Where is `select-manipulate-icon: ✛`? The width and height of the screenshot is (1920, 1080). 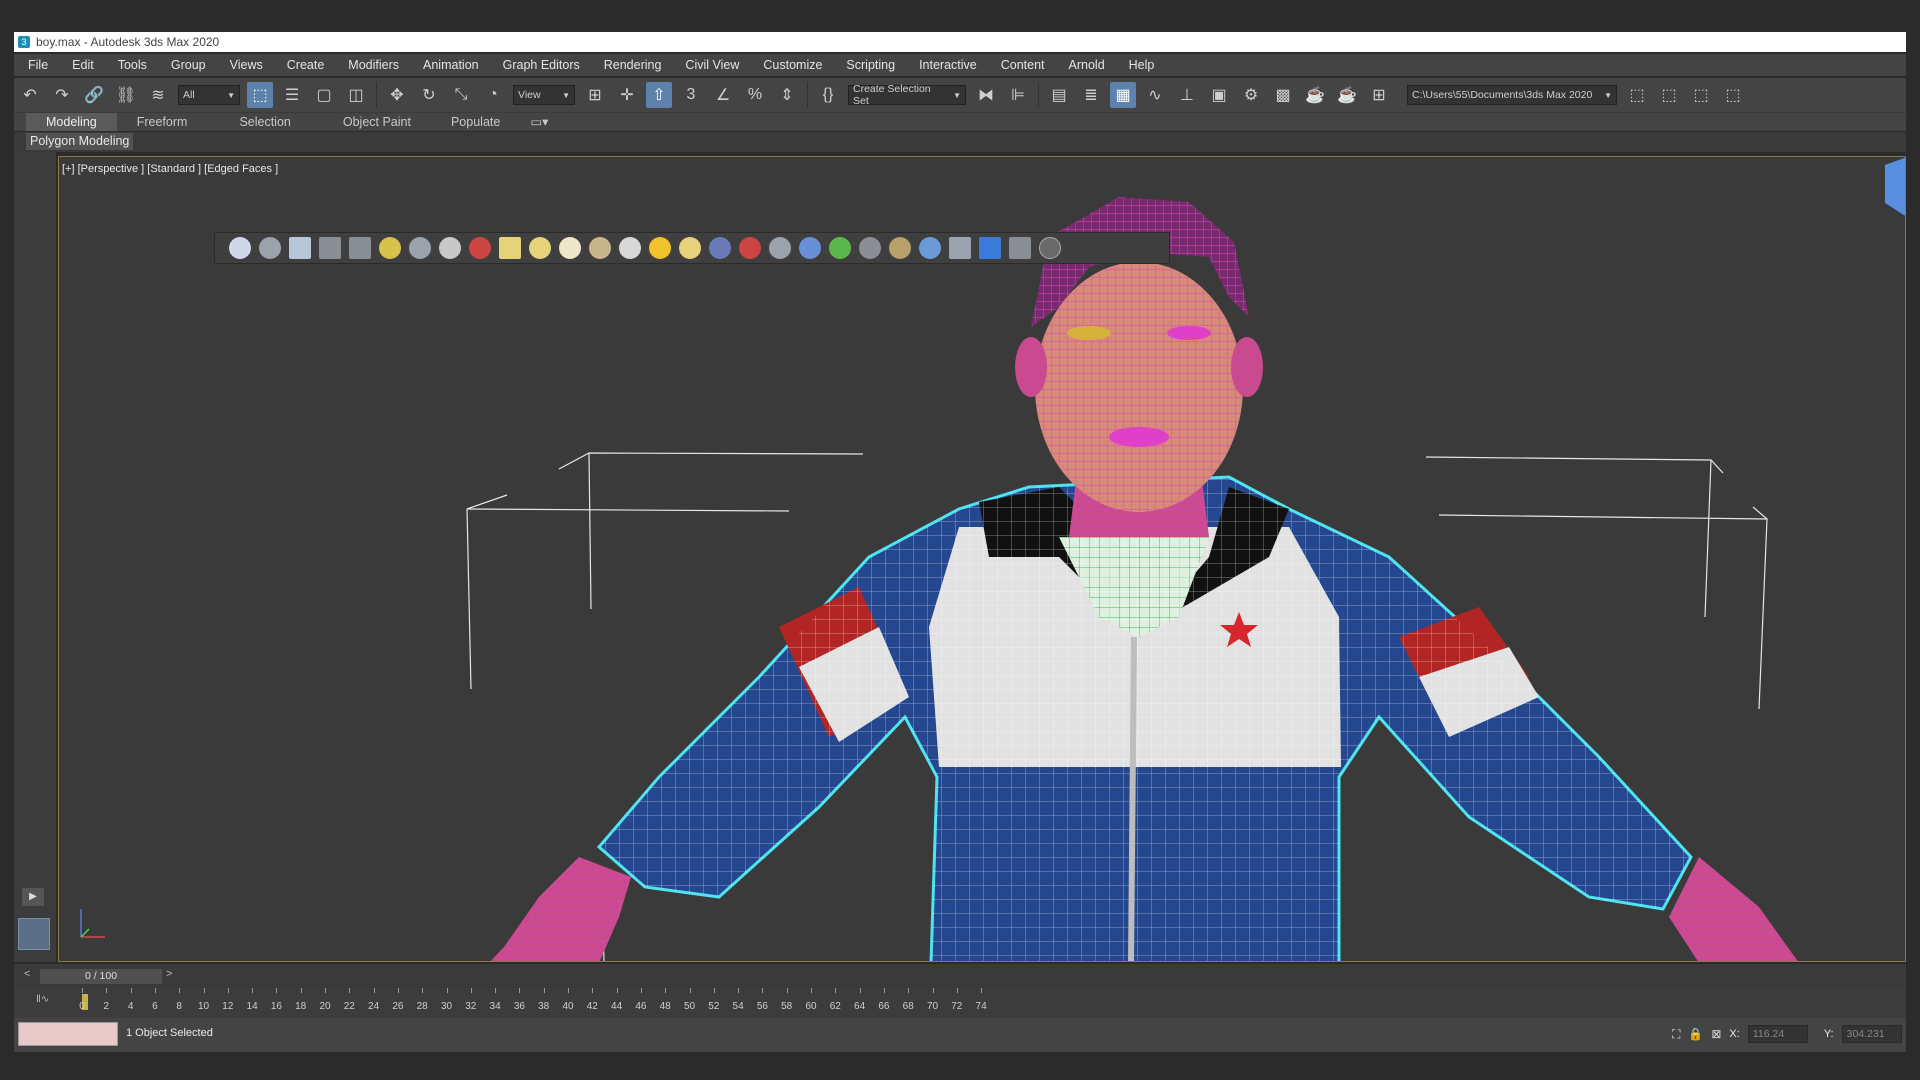
select-manipulate-icon: ✛ is located at coordinates (627, 95).